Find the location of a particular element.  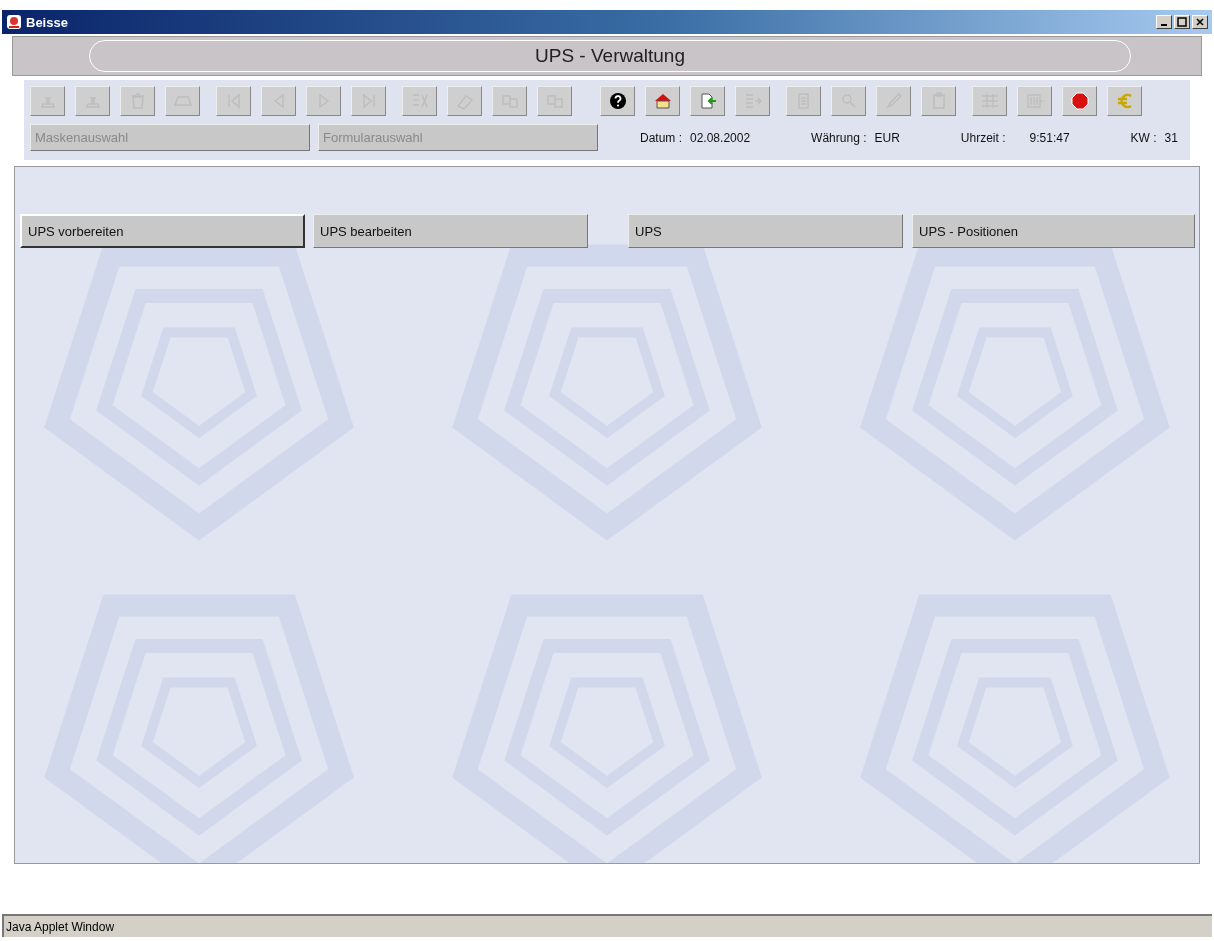

toolbar-button is located at coordinates (617, 101).